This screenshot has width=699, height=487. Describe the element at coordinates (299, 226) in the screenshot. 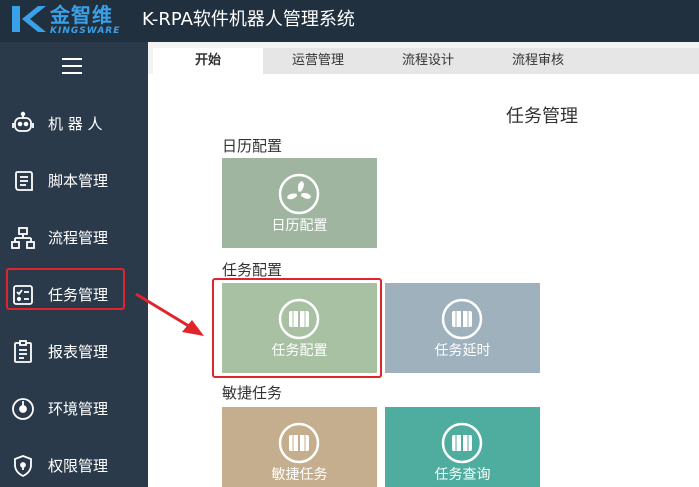

I see `tile-label: 日历配置` at that location.